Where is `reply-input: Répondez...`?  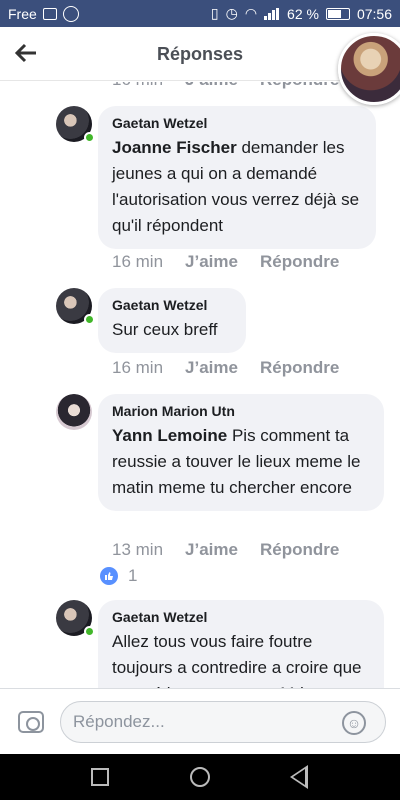
reply-input: Répondez... is located at coordinates (223, 722).